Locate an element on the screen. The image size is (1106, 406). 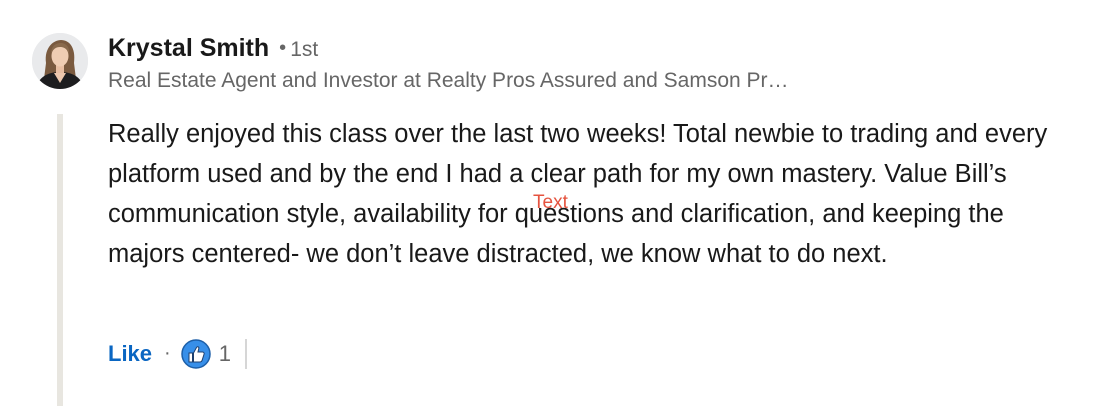
profile-photo is located at coordinates (60, 61).